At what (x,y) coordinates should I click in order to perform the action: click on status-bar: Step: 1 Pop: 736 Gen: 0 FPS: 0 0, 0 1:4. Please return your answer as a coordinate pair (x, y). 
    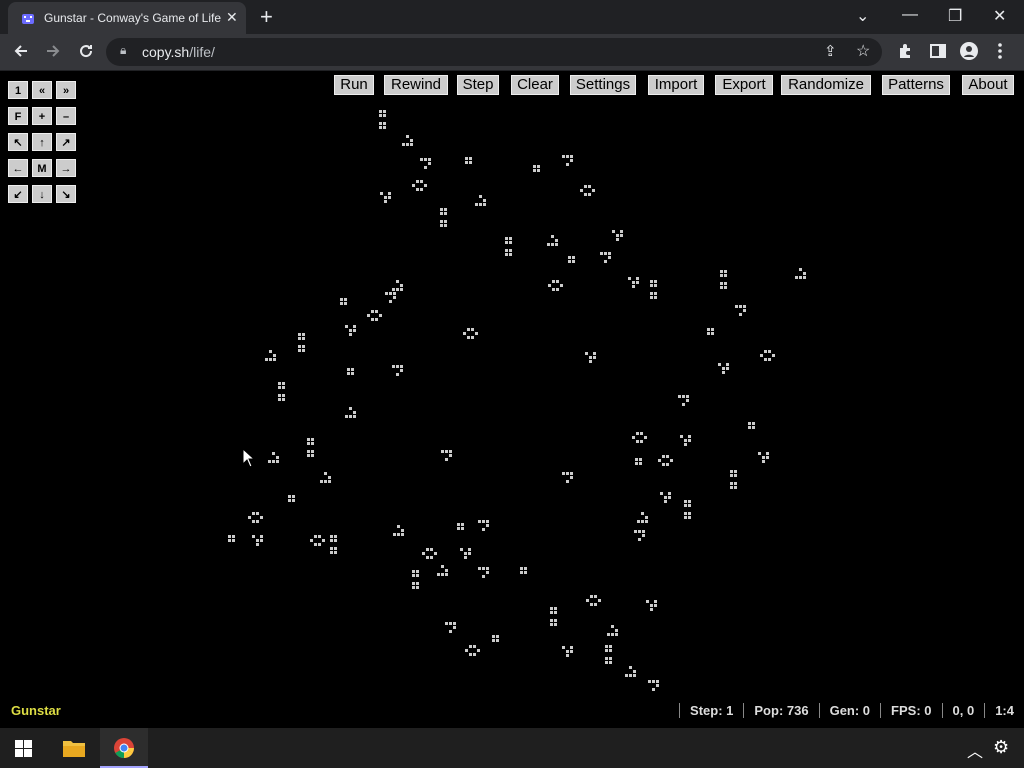
    Looking at the image, I should click on (841, 710).